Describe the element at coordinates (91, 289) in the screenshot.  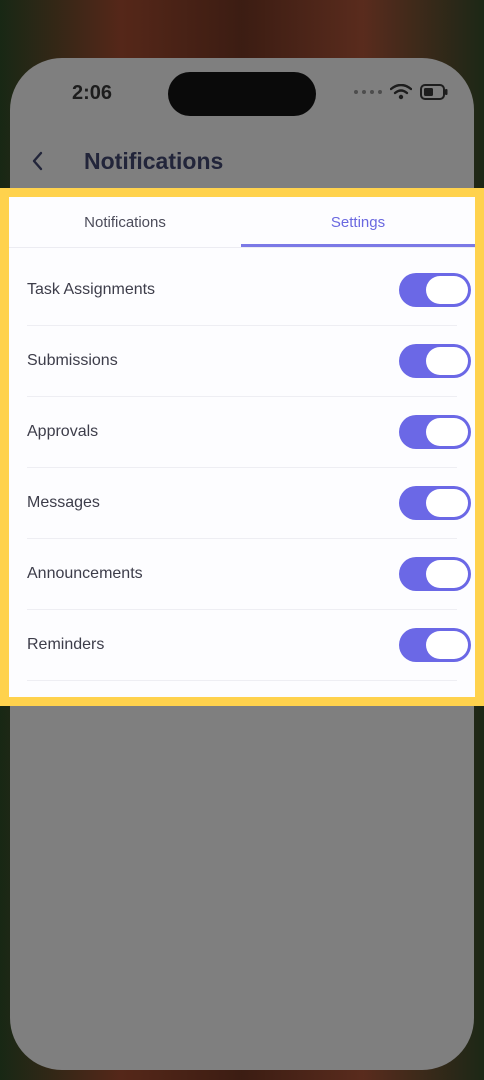
I see `setting-label: Task Assignments` at that location.